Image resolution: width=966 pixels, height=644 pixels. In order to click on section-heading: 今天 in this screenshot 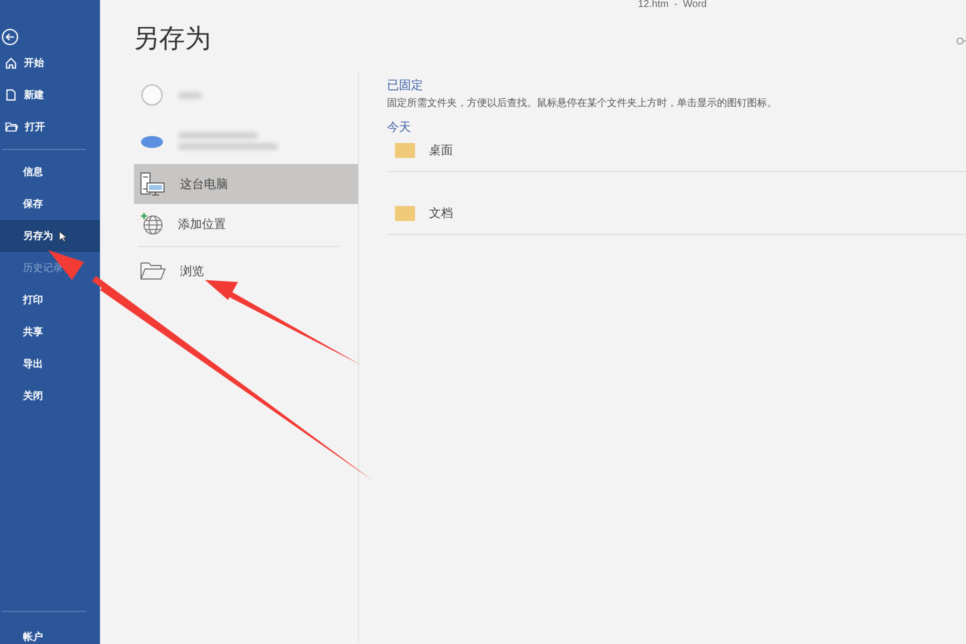, I will do `click(399, 127)`.